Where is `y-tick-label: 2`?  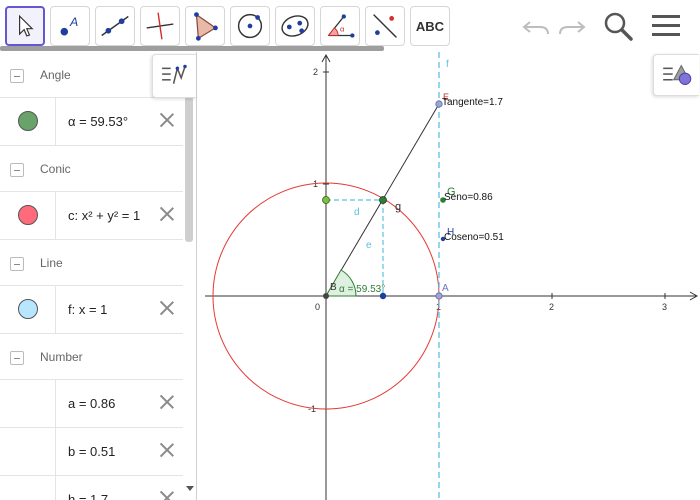
y-tick-label: 2 is located at coordinates (315, 72).